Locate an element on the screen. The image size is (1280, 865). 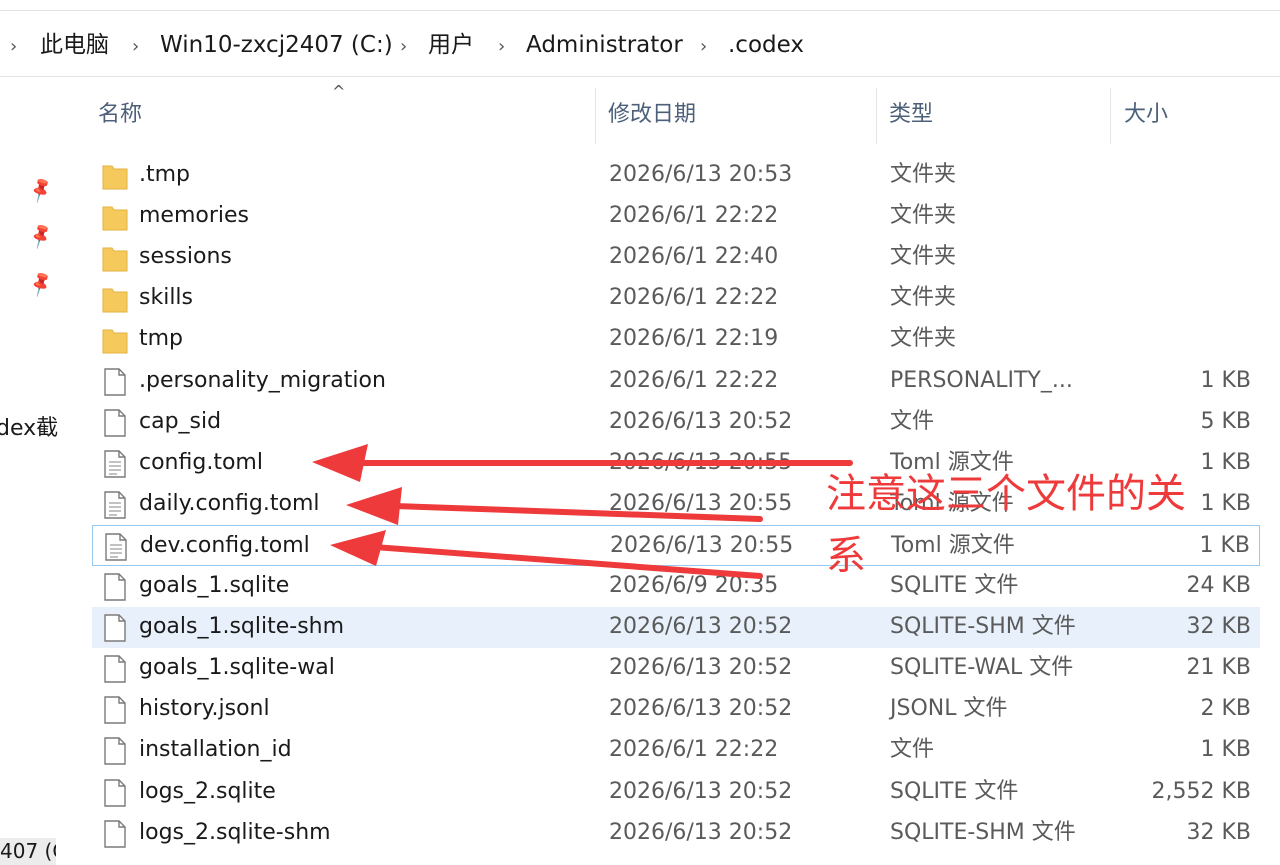
file-name: memories is located at coordinates (194, 216).